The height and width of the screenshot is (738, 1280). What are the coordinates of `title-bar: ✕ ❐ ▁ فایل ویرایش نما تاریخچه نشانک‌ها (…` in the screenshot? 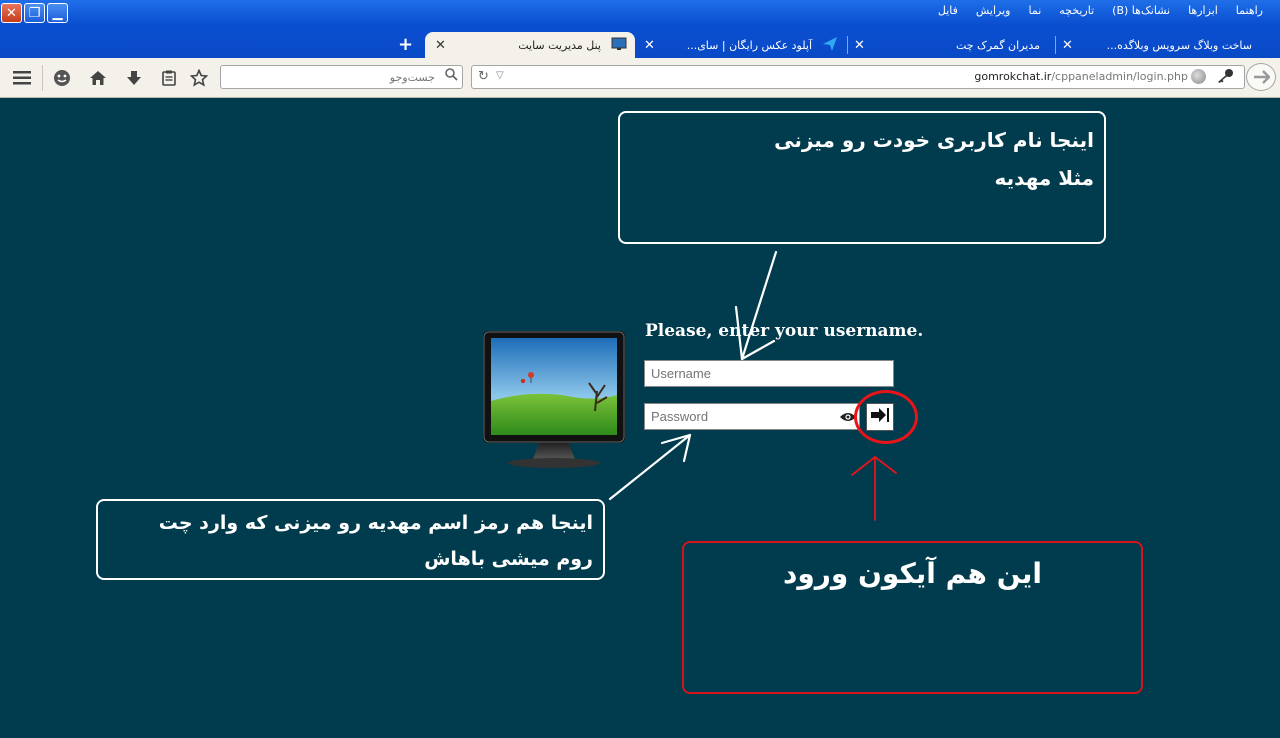 It's located at (640, 30).